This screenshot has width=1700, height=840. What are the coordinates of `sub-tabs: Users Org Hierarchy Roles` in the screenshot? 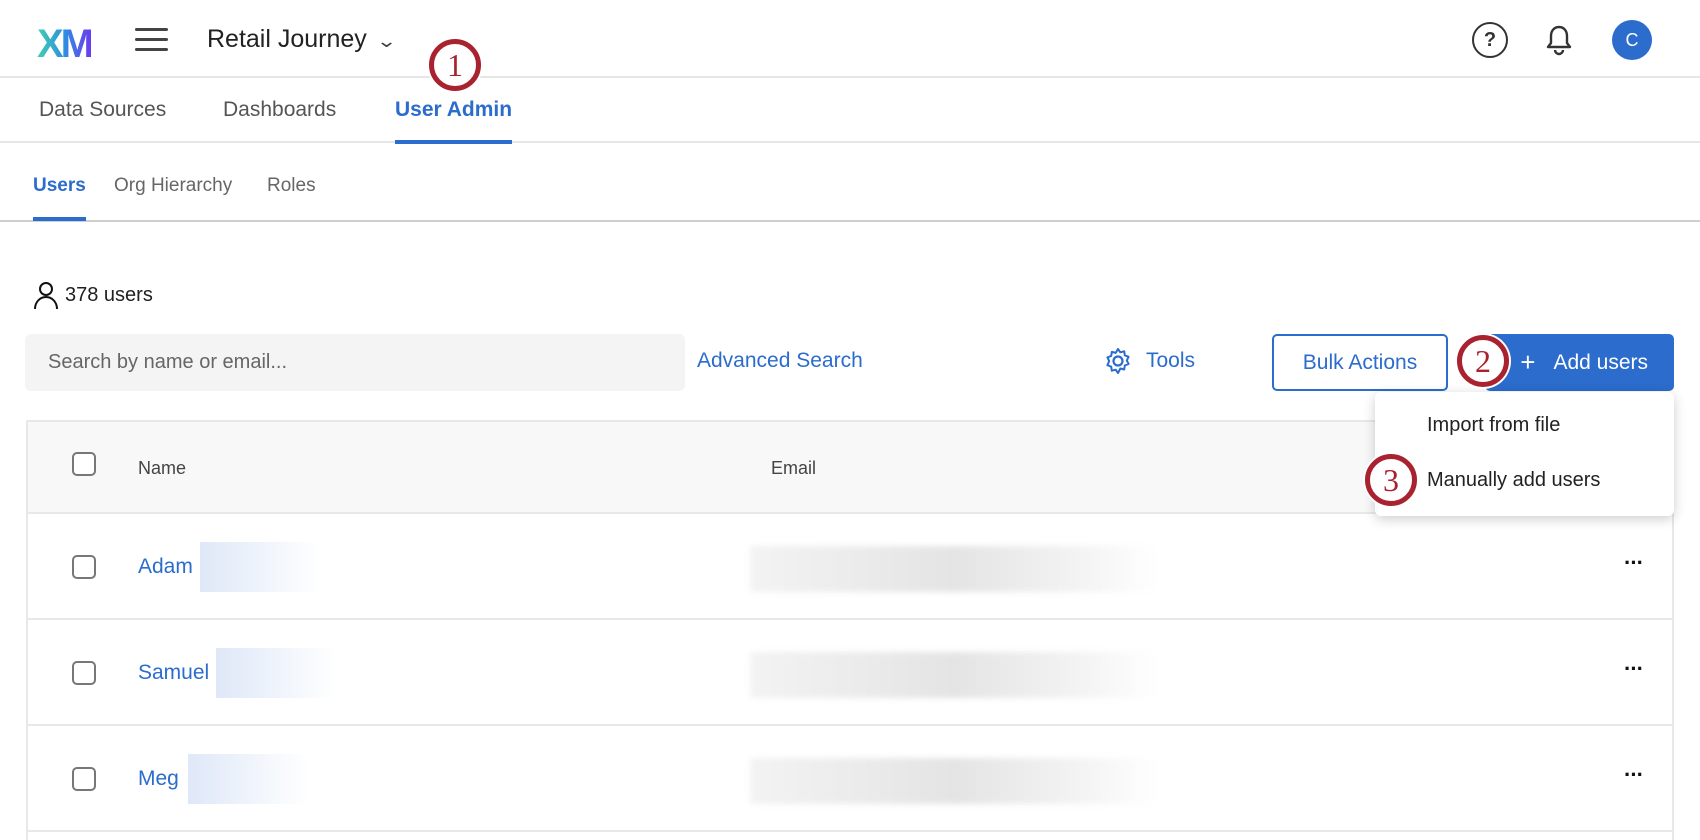 It's located at (850, 182).